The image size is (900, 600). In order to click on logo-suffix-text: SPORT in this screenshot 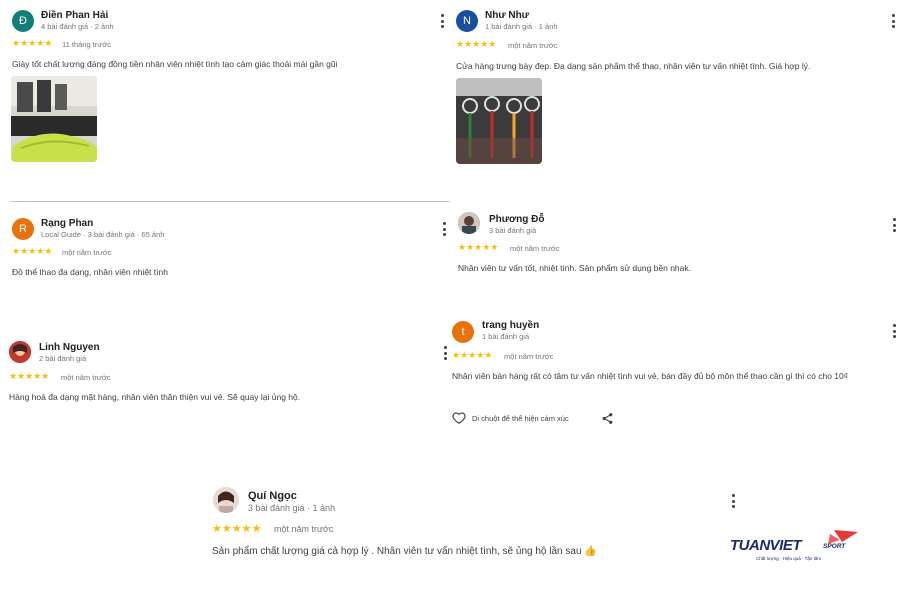, I will do `click(834, 546)`.